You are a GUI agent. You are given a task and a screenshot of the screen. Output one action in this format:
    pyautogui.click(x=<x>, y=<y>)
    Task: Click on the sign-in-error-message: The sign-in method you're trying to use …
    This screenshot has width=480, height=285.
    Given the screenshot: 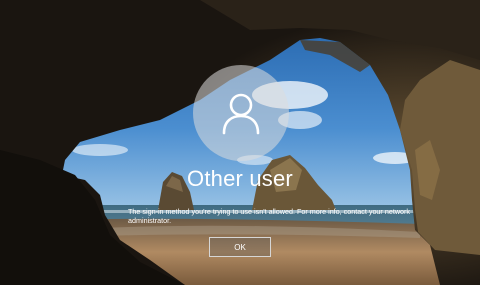 What is the action you would take?
    pyautogui.click(x=269, y=216)
    